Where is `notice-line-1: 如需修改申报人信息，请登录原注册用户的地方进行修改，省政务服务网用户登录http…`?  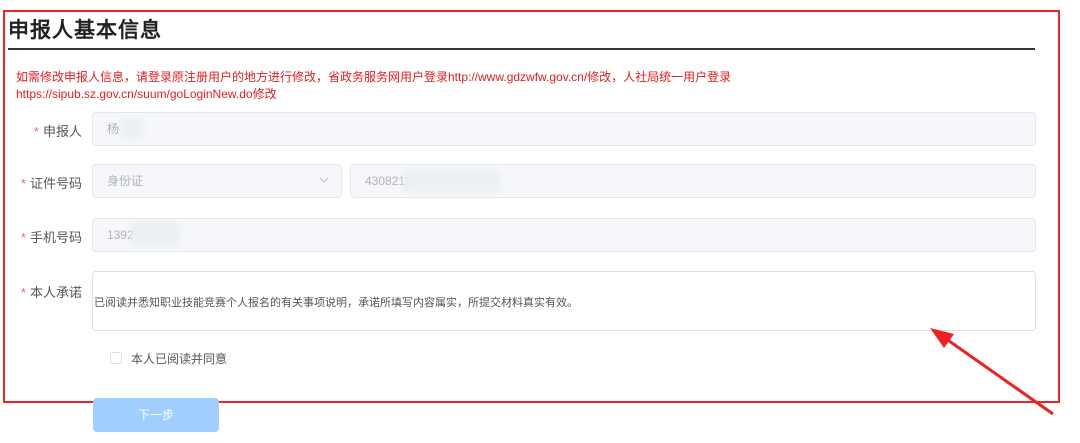
notice-line-1: 如需修改申报人信息，请登录原注册用户的地方进行修改，省政务服务网用户登录http… is located at coordinates (374, 77).